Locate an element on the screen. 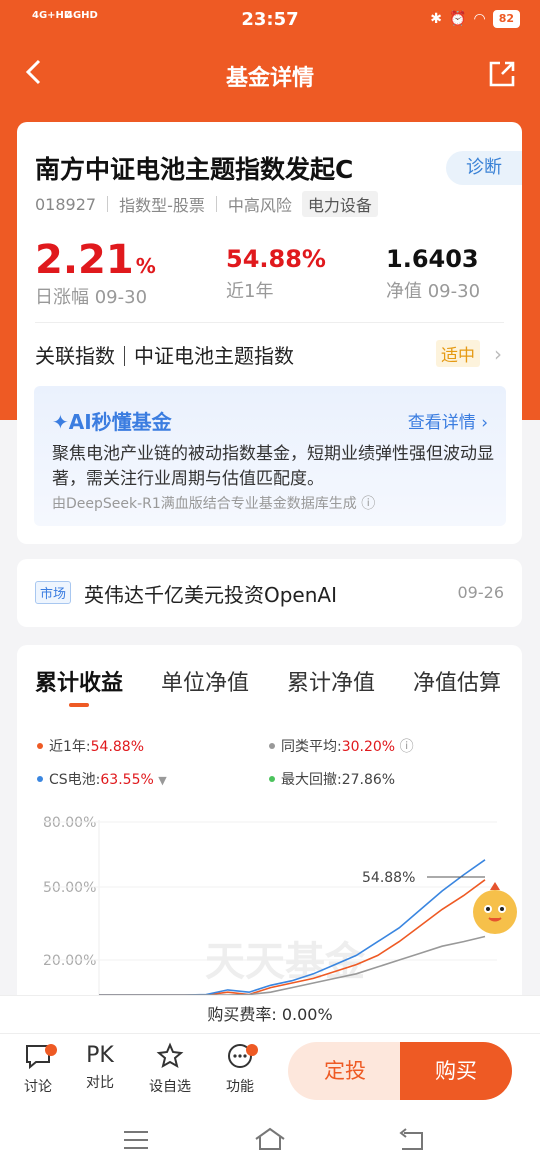 This screenshot has height=1170, width=540. nav-bar: 基金详情 is located at coordinates (270, 74).